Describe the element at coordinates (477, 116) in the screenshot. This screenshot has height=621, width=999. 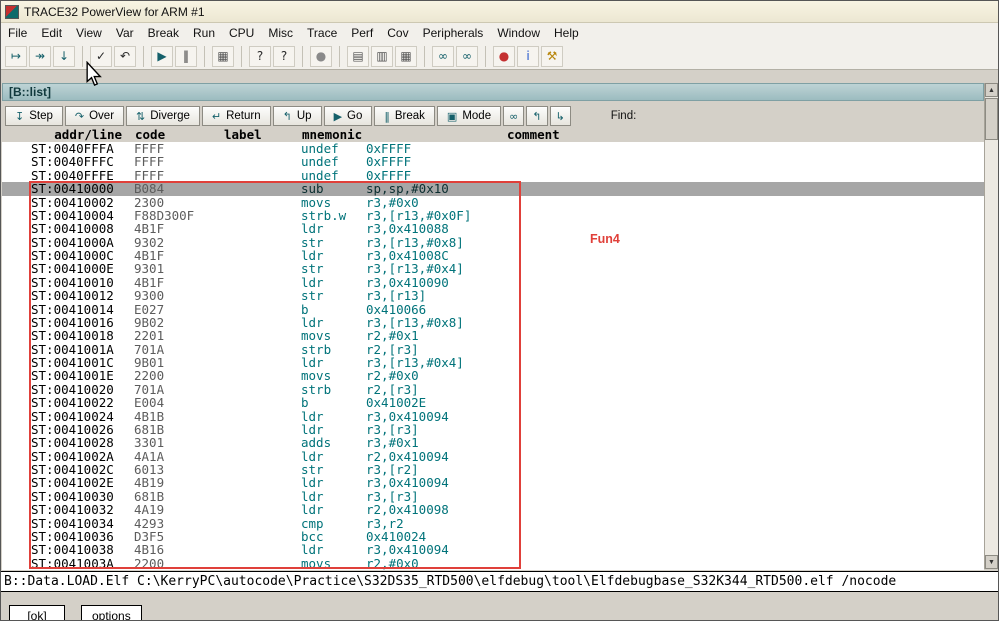
I see `mode-label: Mode` at that location.